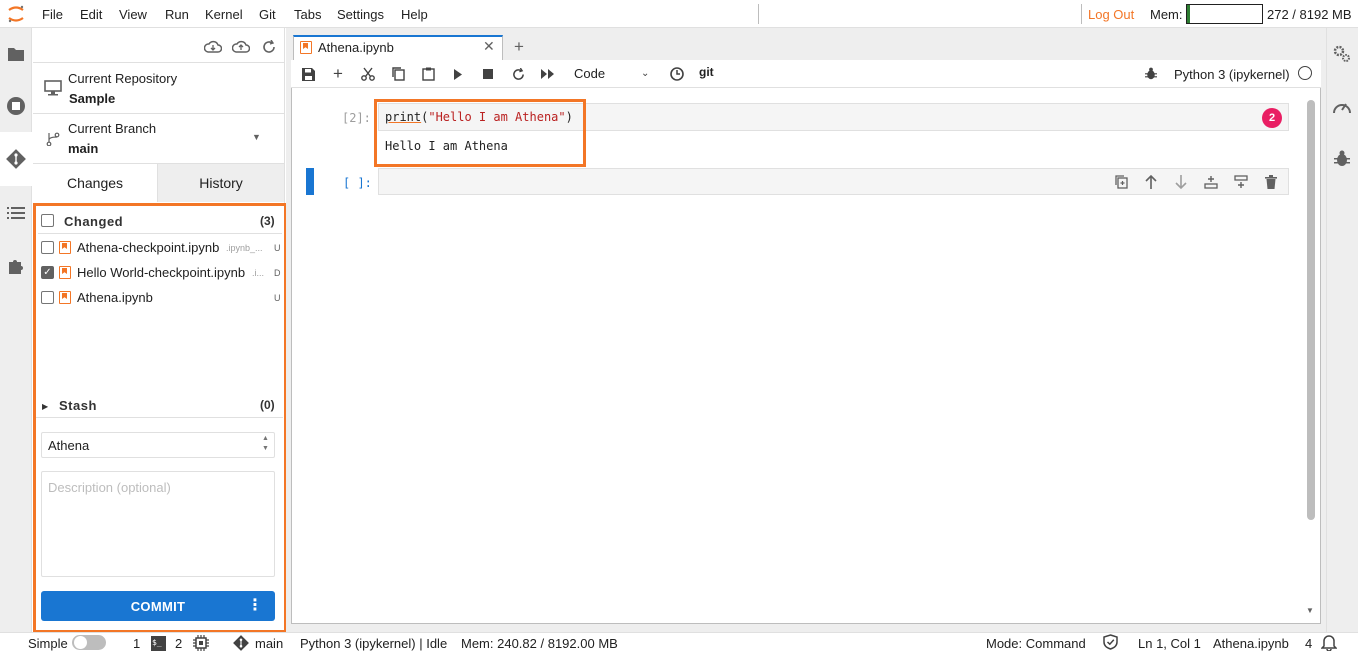 Image resolution: width=1358 pixels, height=654 pixels. Describe the element at coordinates (1232, 74) in the screenshot. I see `kernel-name: Python 3 (ipykernel)` at that location.